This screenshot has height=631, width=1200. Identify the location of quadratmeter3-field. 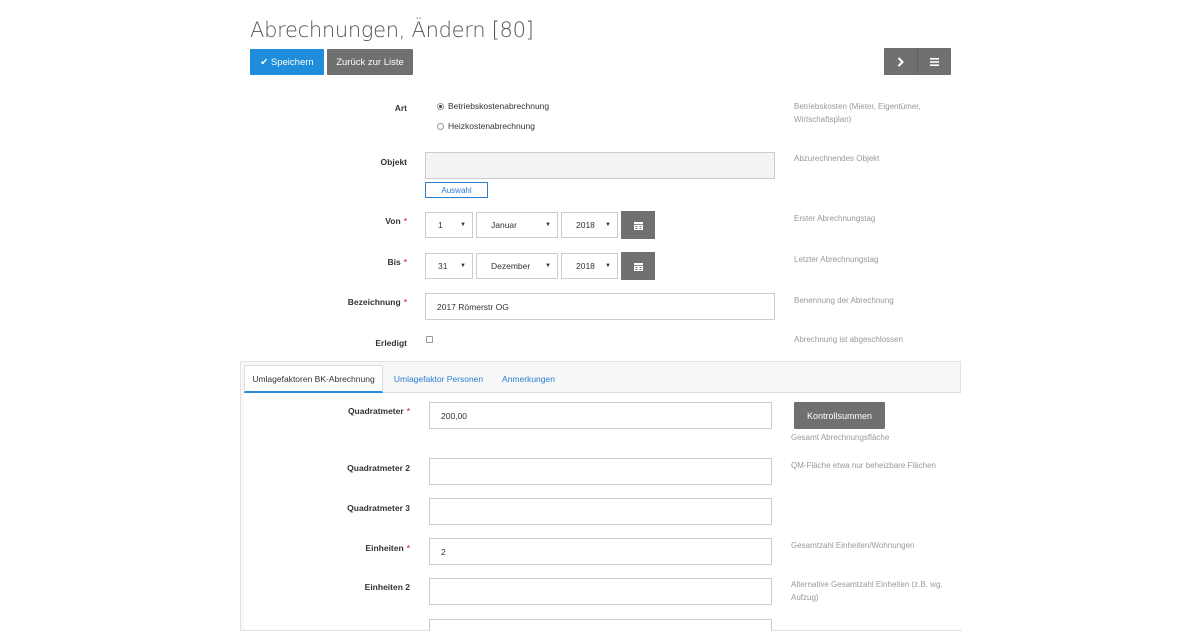
(600, 511).